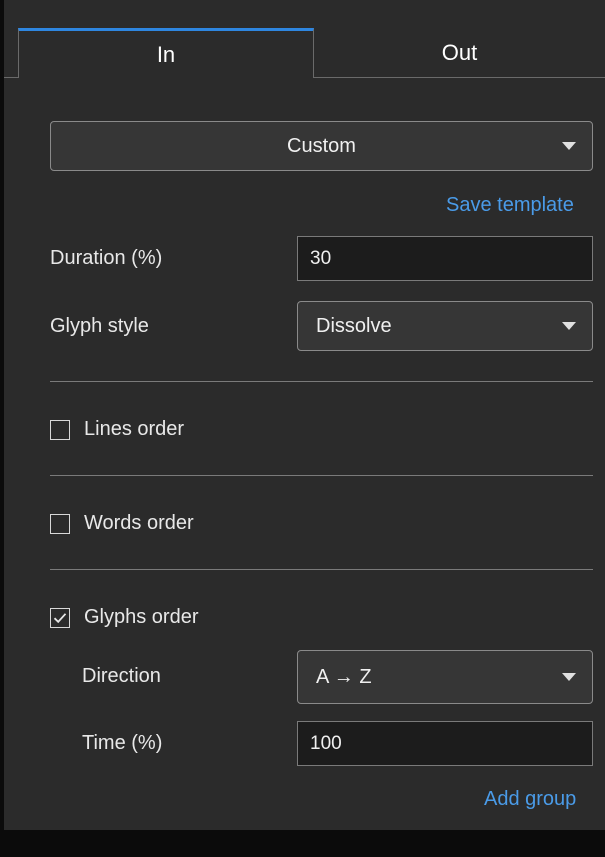 The width and height of the screenshot is (605, 857). I want to click on glyphs-order-label: Glyphs order, so click(141, 617).